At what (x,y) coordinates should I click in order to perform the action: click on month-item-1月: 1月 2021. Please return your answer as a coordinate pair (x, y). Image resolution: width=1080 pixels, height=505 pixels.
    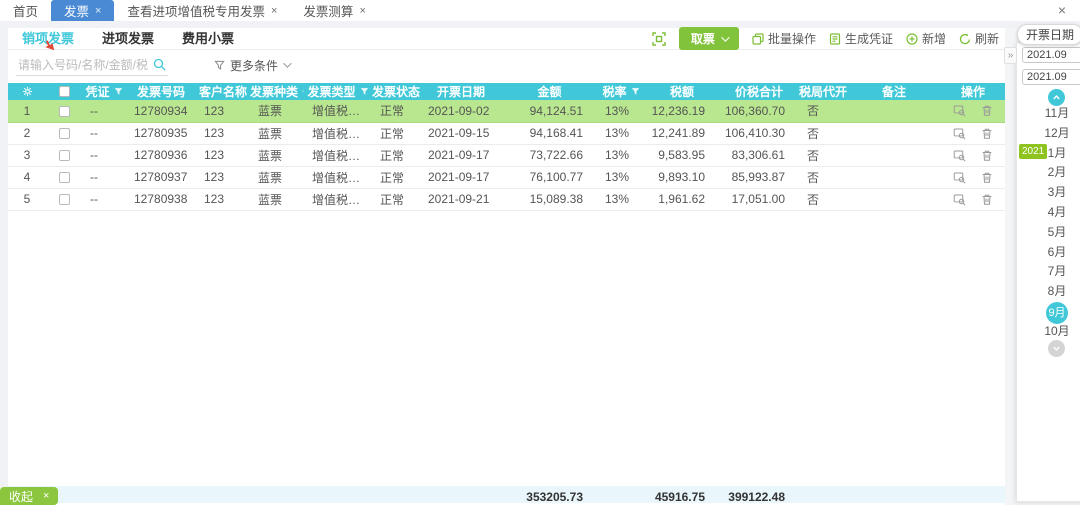
    Looking at the image, I should click on (1048, 152).